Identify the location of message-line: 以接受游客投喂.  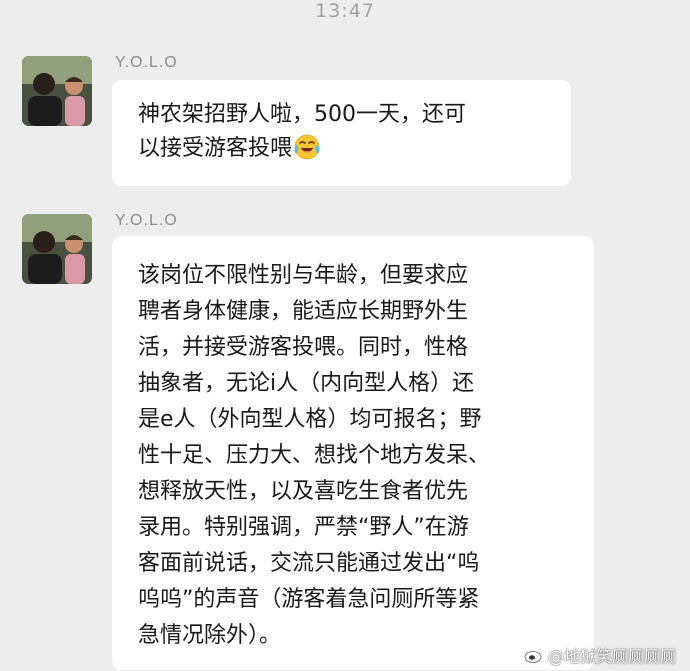
(354, 149).